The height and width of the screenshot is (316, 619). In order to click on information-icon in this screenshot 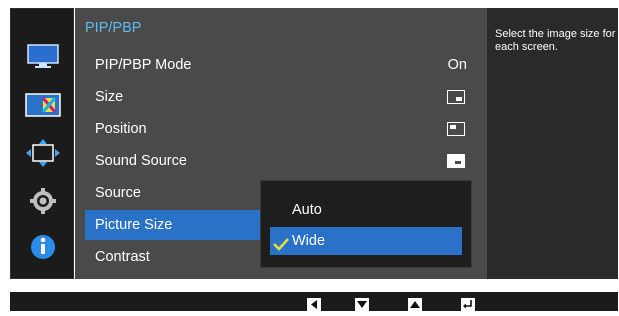, I will do `click(43, 247)`.